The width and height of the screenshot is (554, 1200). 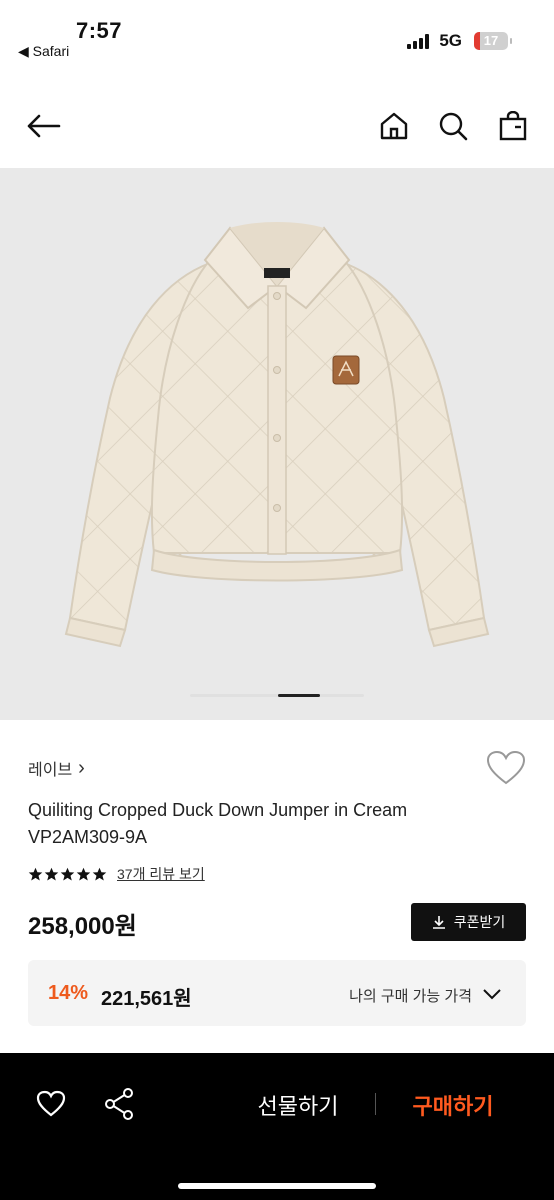 I want to click on app-header, so click(x=277, y=126).